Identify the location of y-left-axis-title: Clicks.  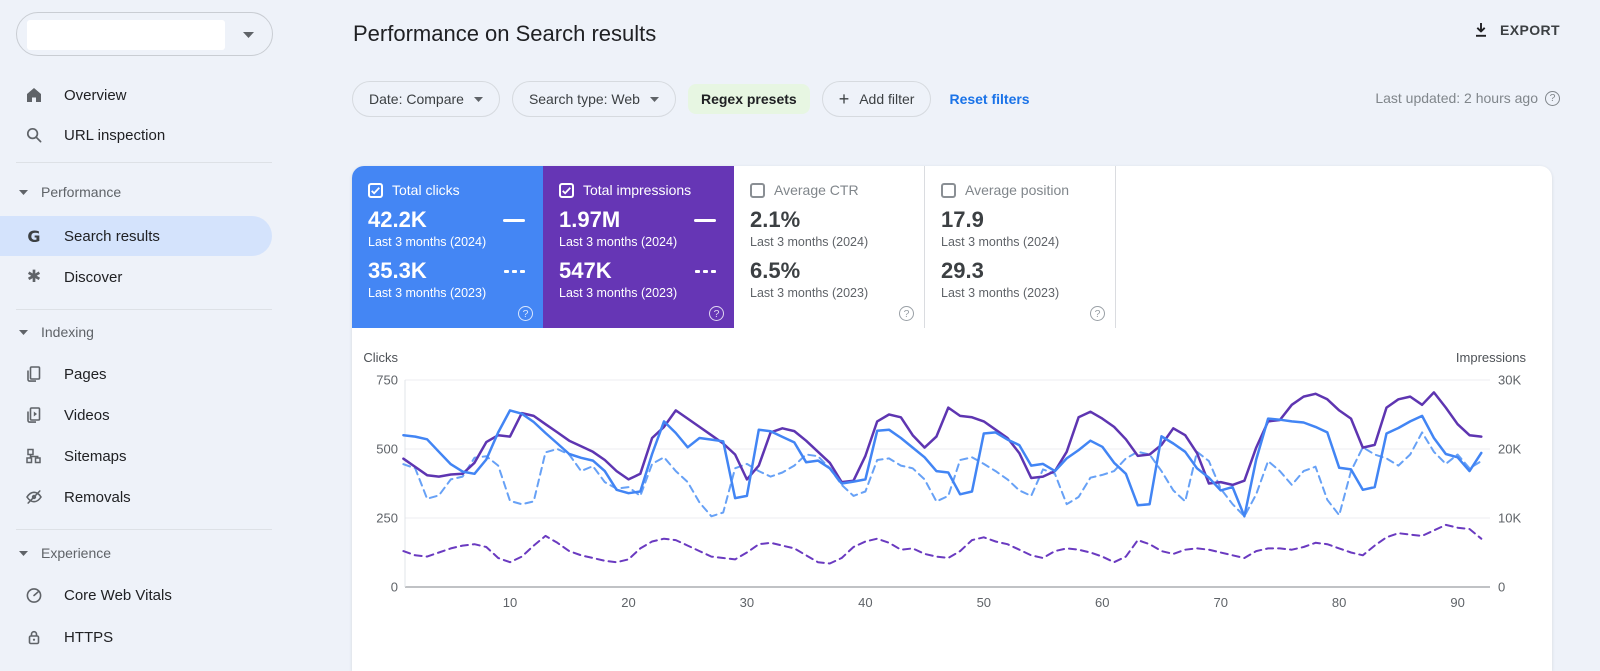
(380, 357).